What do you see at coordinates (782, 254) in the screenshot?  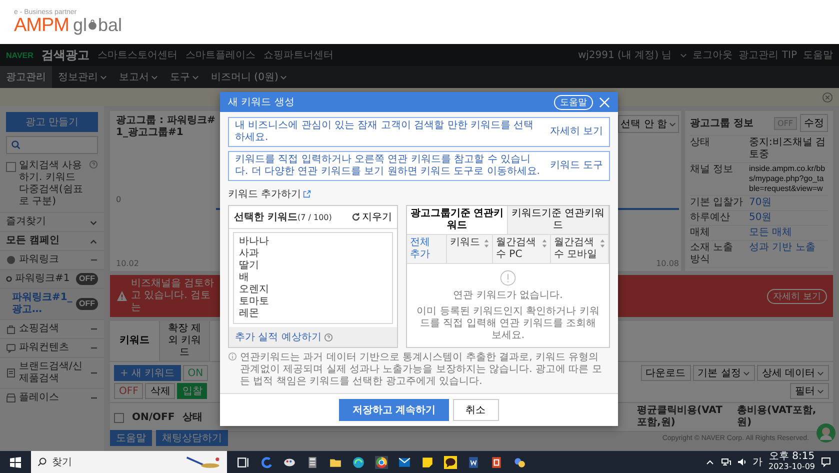 I see `field-link: 성과 기반 노출` at bounding box center [782, 254].